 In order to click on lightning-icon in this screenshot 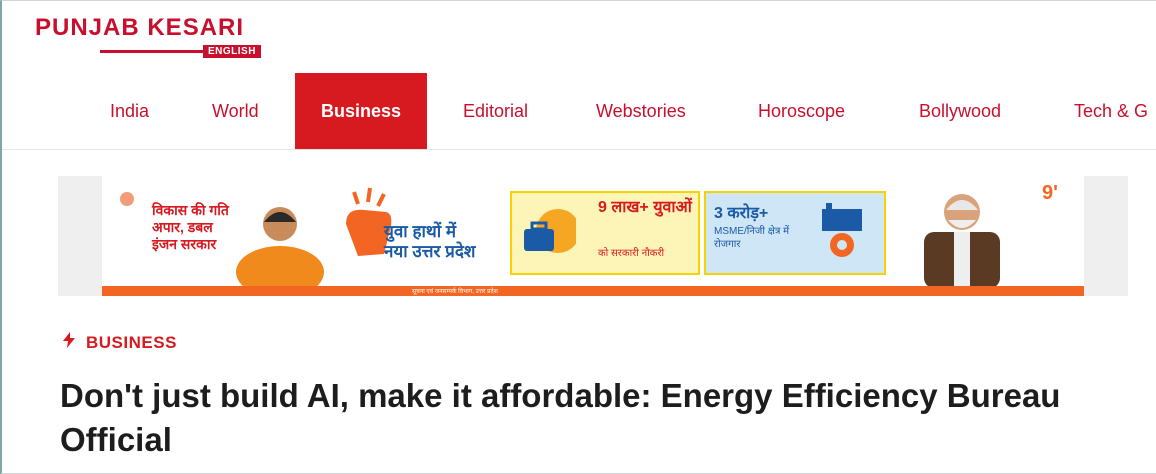, I will do `click(69, 340)`.